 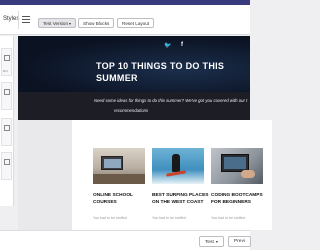 What do you see at coordinates (180, 199) in the screenshot?
I see `article-title: BEST SURFING PLACES ON THE WEST COAST` at bounding box center [180, 199].